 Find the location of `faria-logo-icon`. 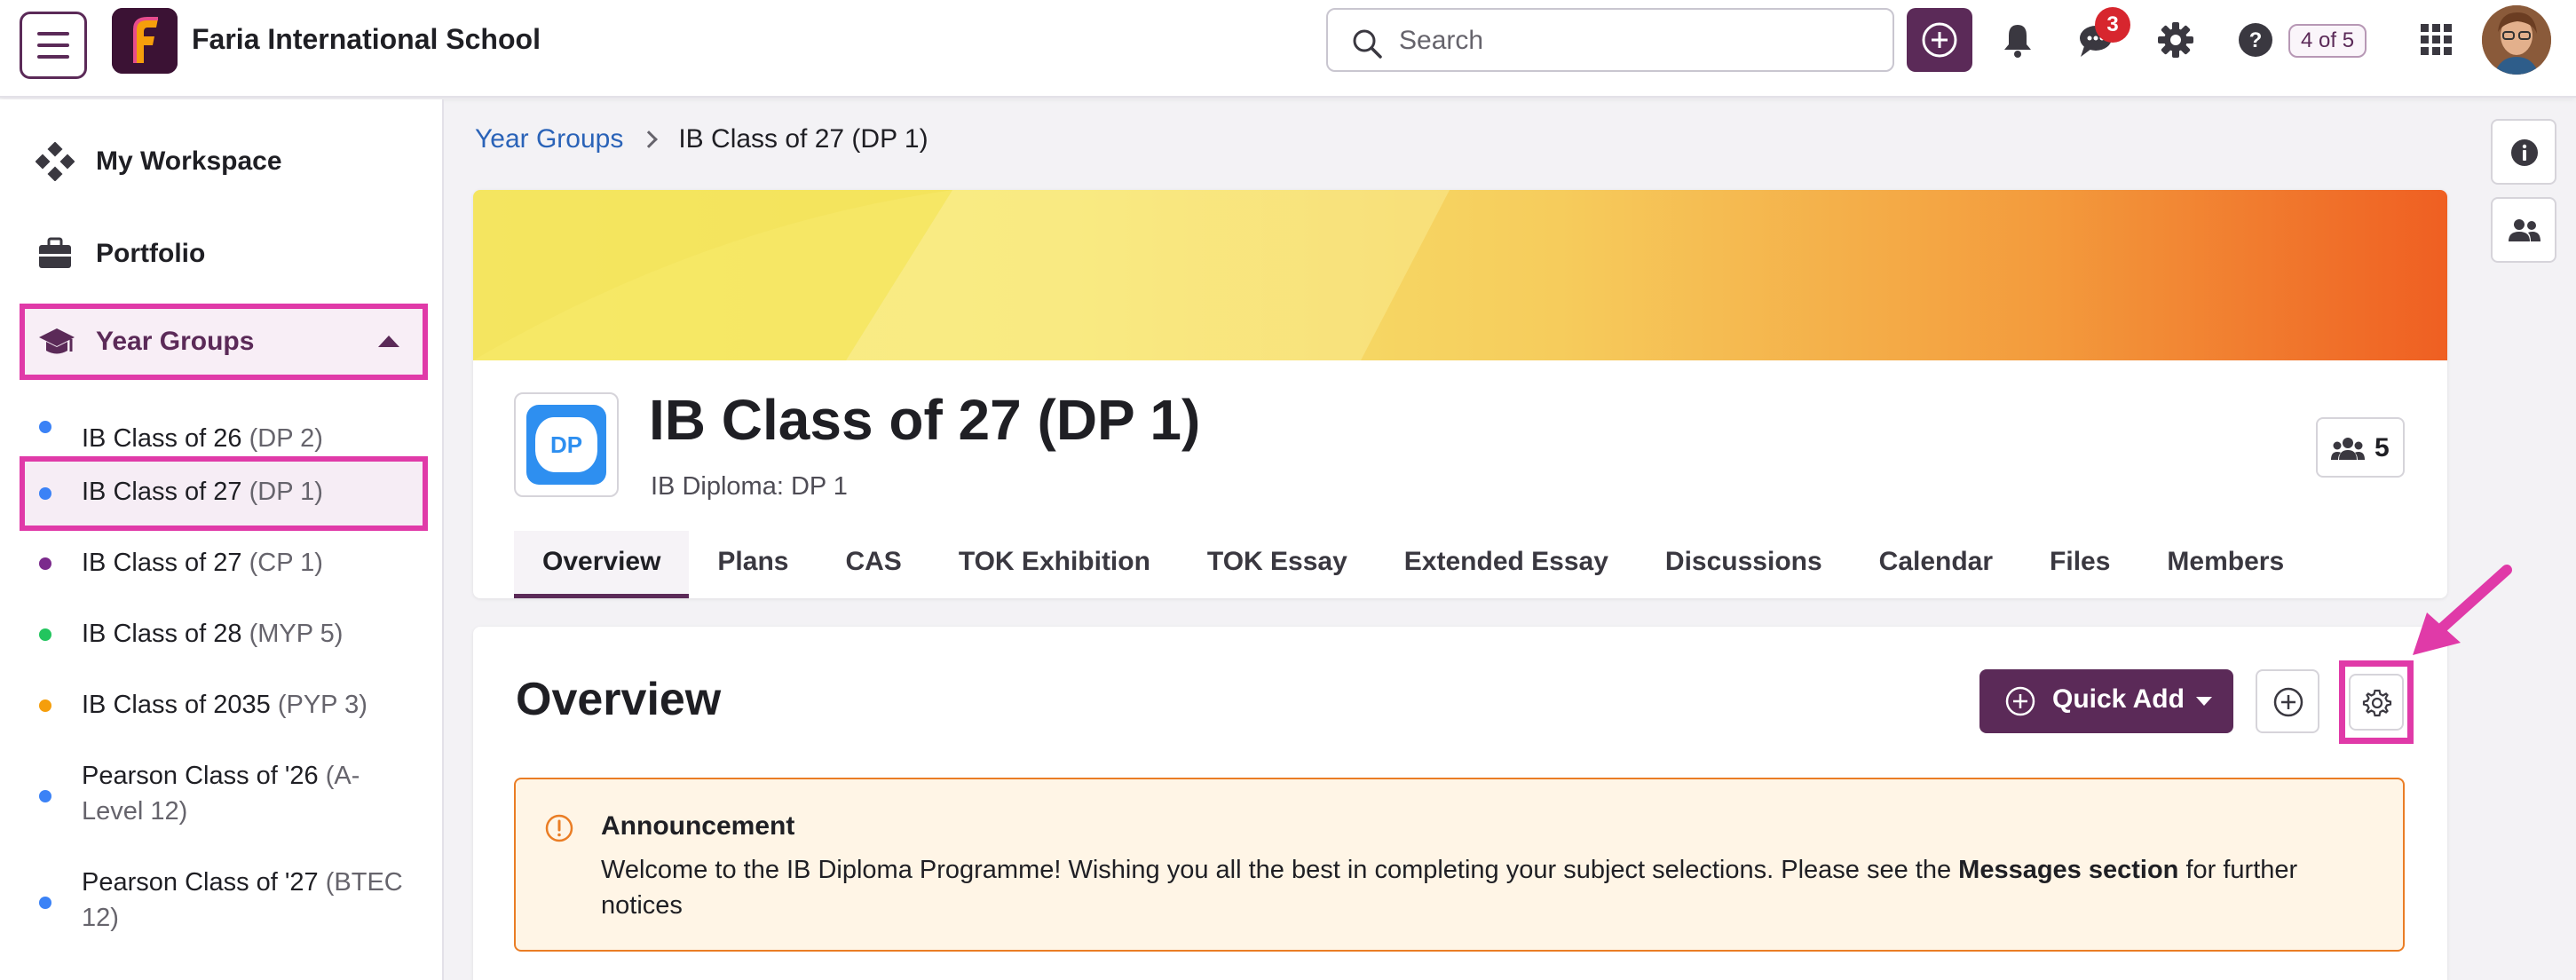

faria-logo-icon is located at coordinates (145, 41).